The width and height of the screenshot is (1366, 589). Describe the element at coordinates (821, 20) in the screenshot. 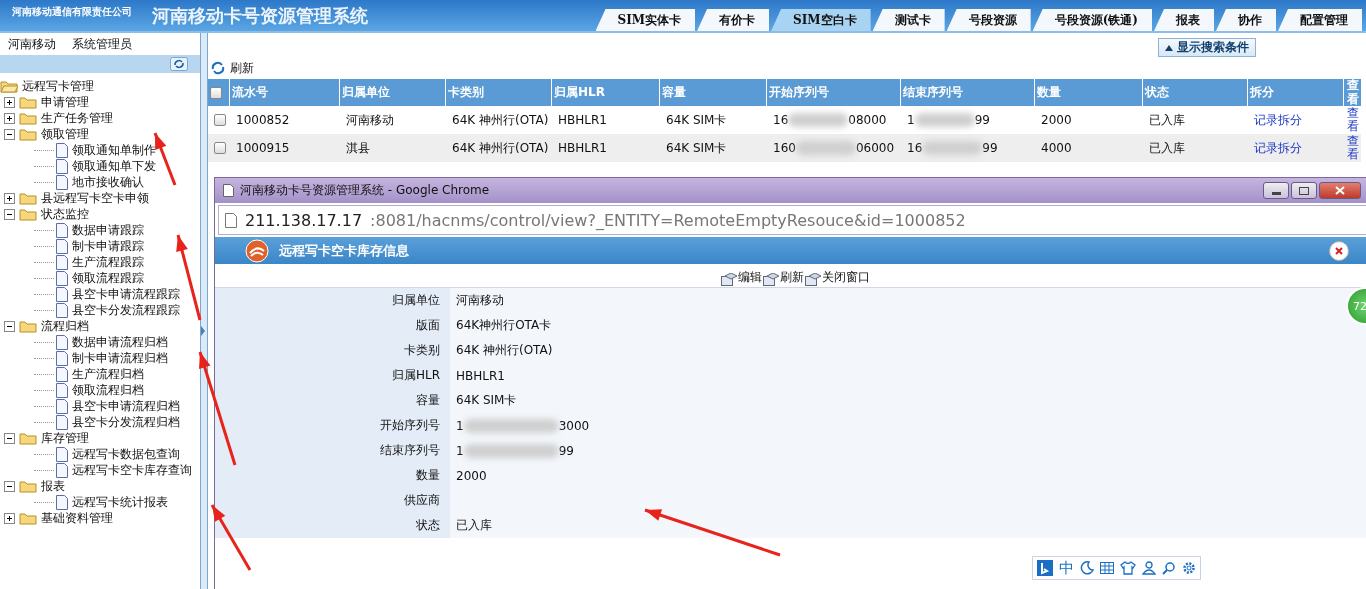

I see `nav-tab: SIM空白卡` at that location.